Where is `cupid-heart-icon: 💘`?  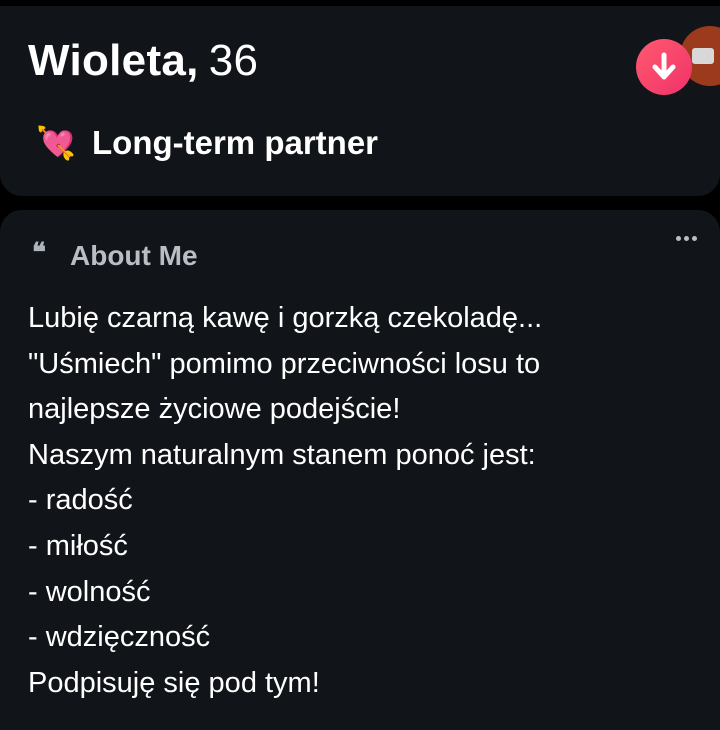
cupid-heart-icon: 💘 is located at coordinates (56, 143).